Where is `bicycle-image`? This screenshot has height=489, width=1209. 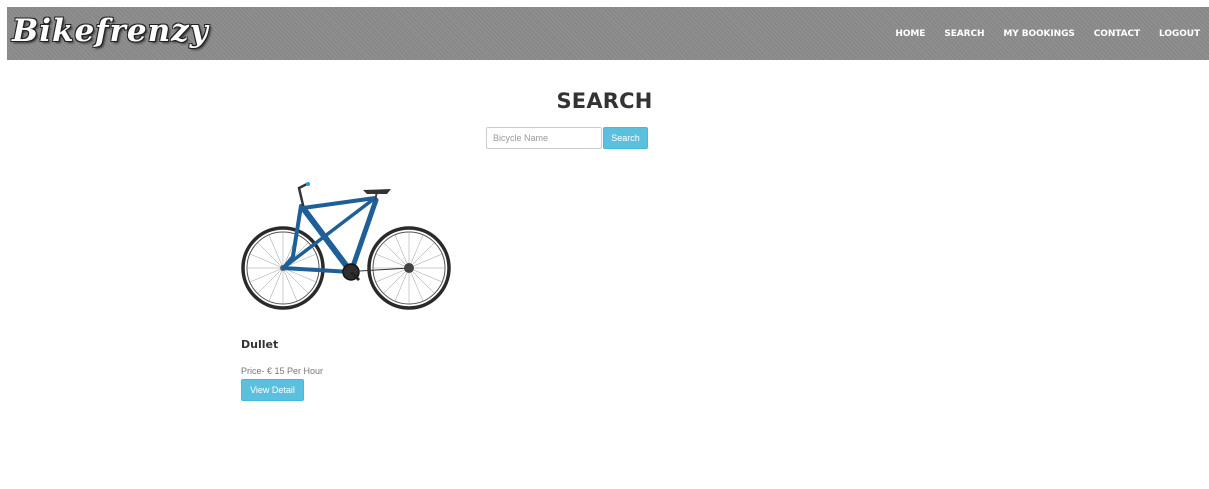
bicycle-image is located at coordinates (346, 248).